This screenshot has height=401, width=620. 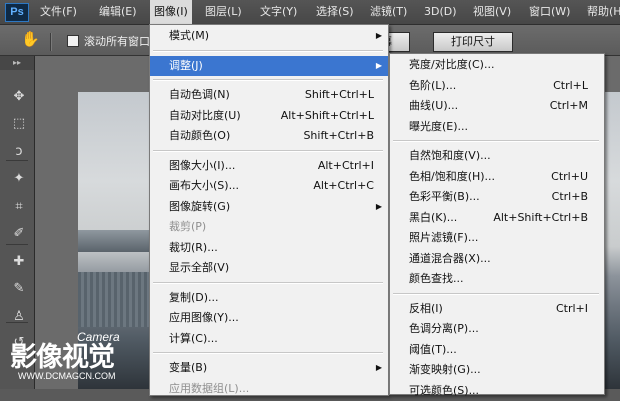 What do you see at coordinates (17, 63) in the screenshot?
I see `tools-panel-grip: ▸▸` at bounding box center [17, 63].